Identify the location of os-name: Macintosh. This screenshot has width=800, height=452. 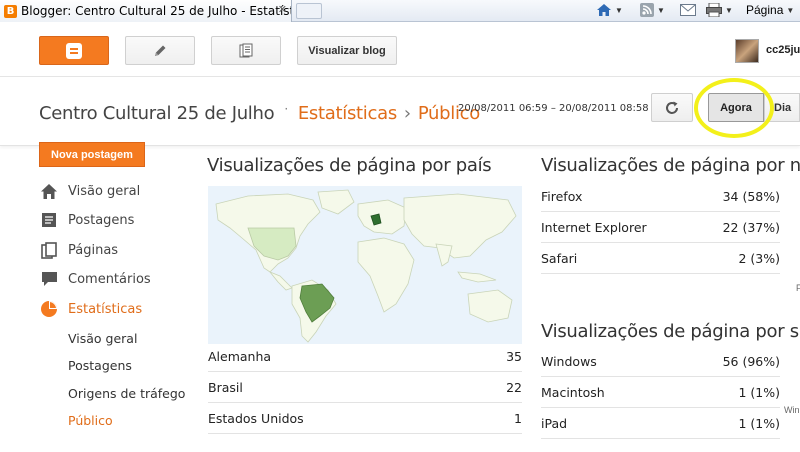
(573, 392).